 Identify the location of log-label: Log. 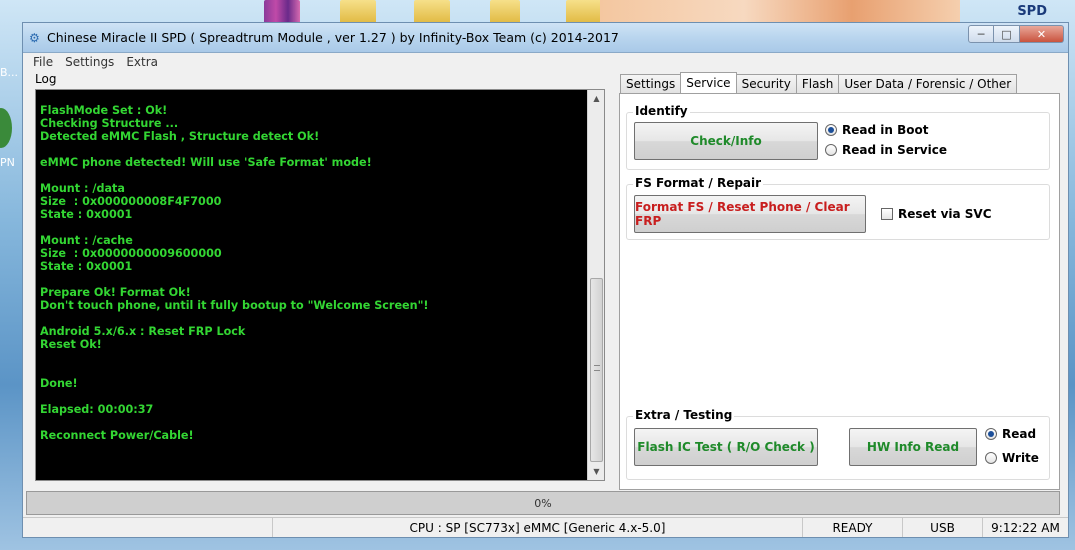
(46, 79).